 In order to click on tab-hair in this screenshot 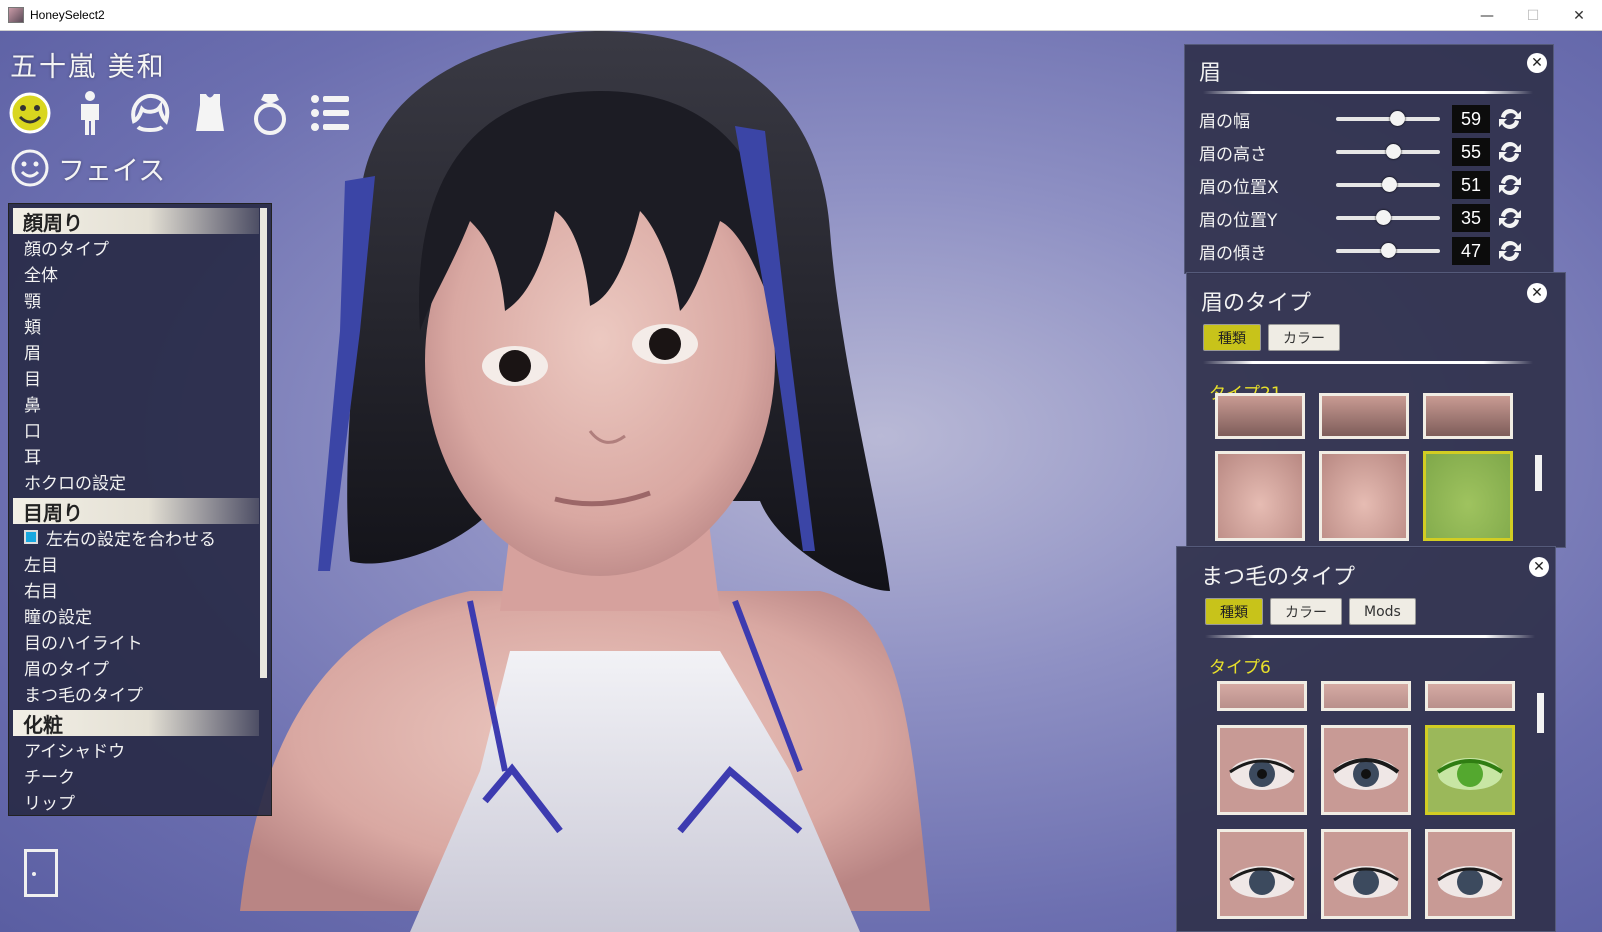, I will do `click(150, 113)`.